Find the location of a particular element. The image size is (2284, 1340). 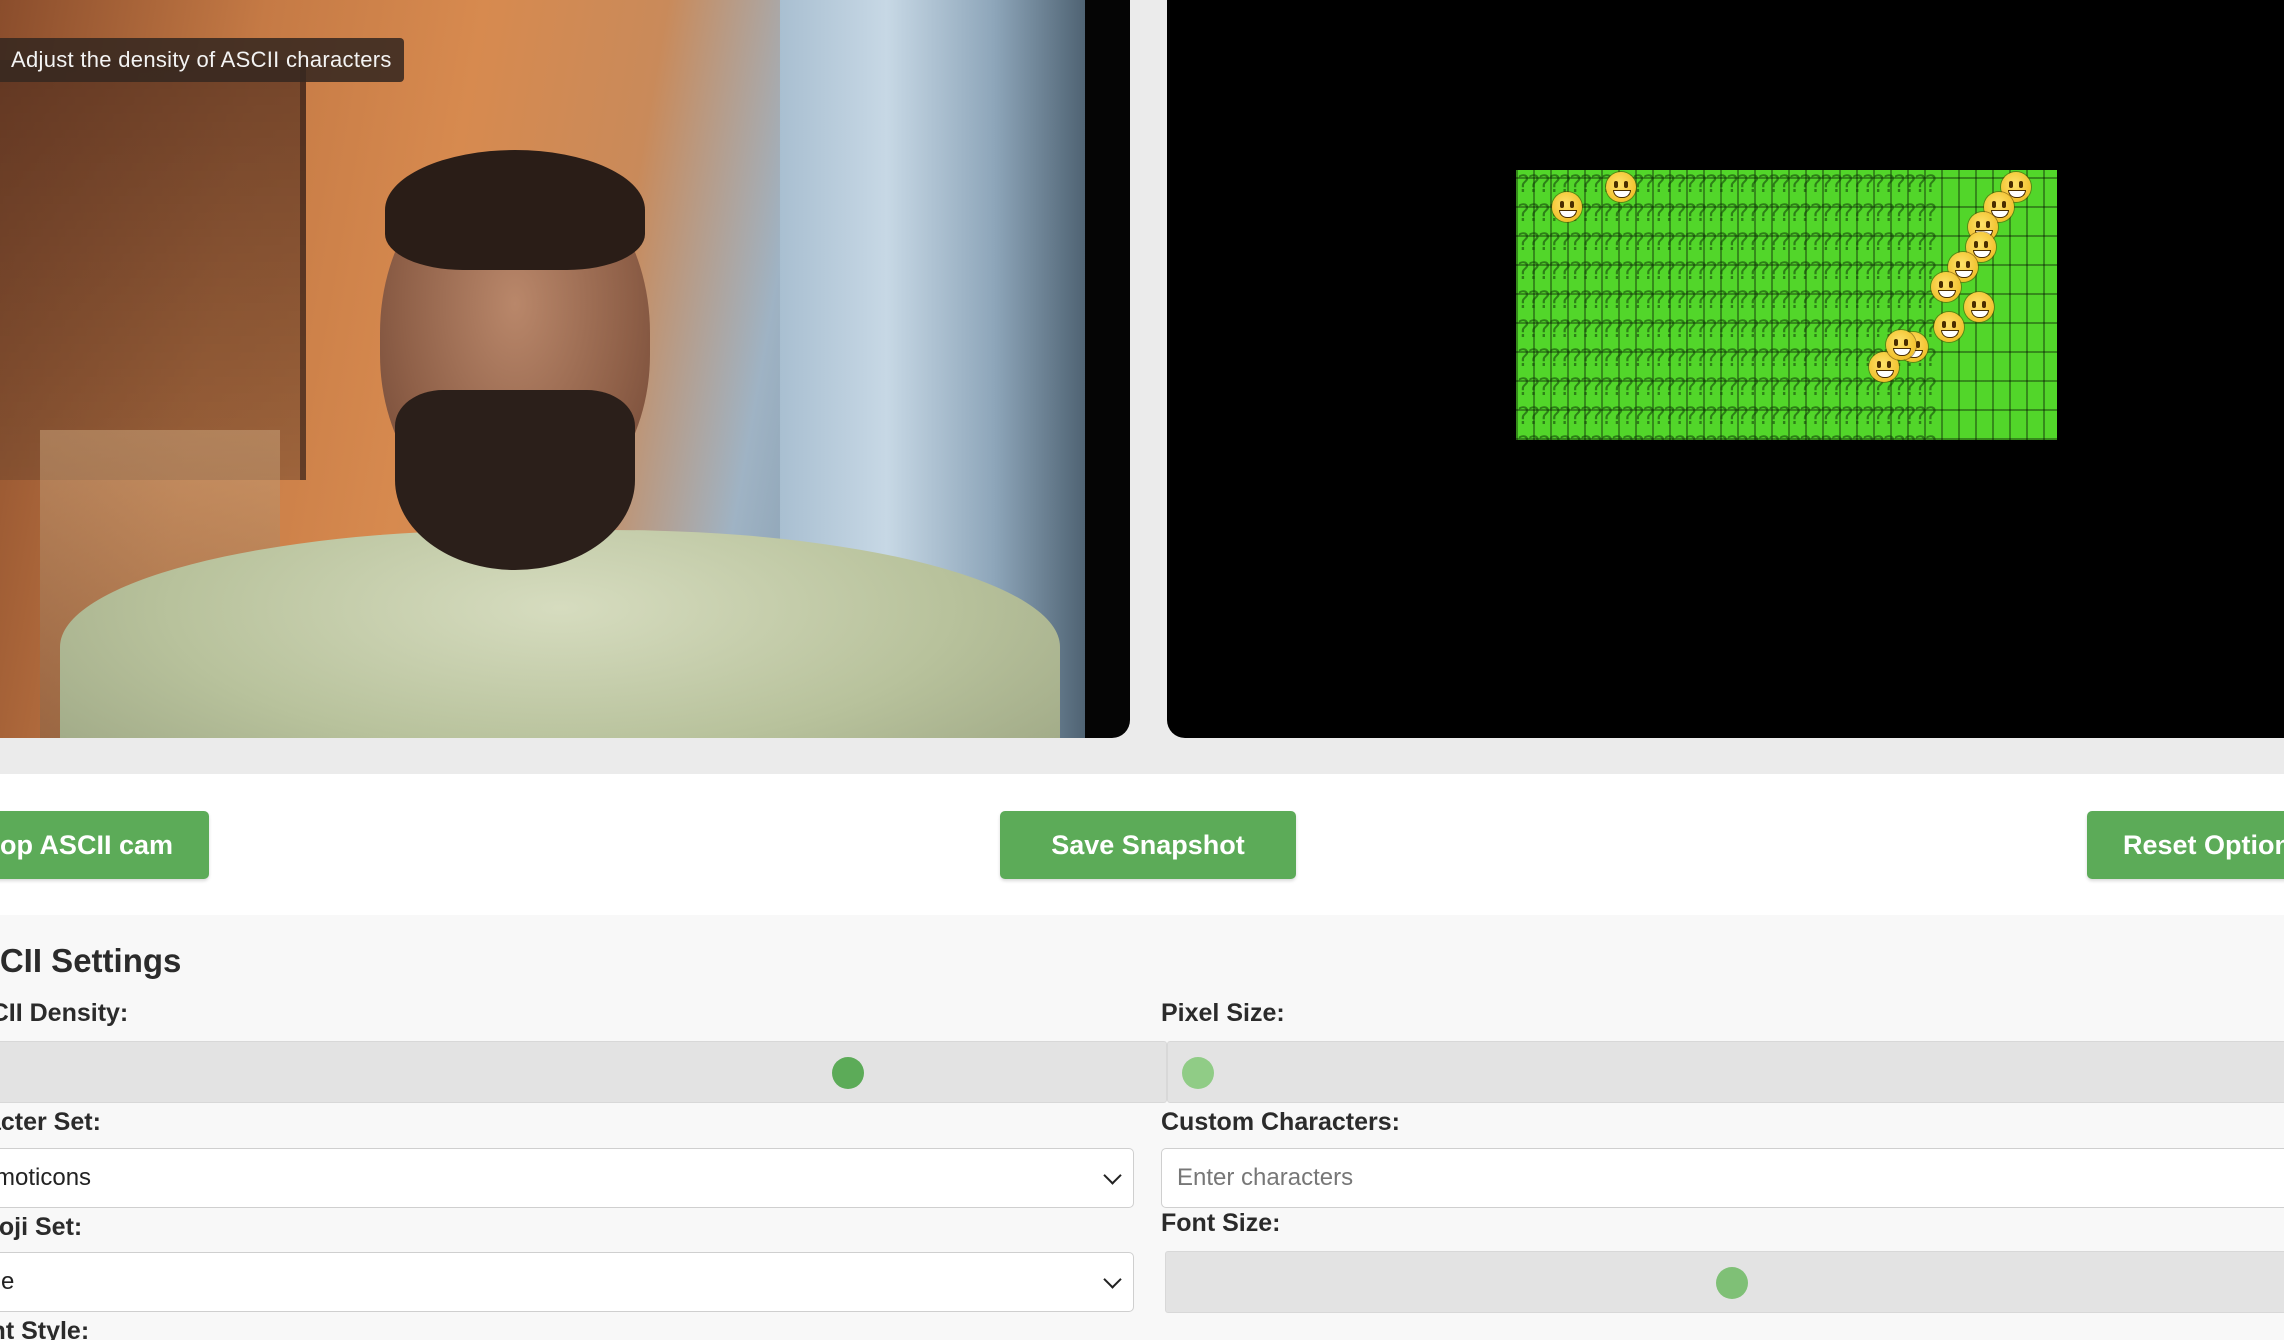

pixel-size-slider is located at coordinates (1725, 1072).